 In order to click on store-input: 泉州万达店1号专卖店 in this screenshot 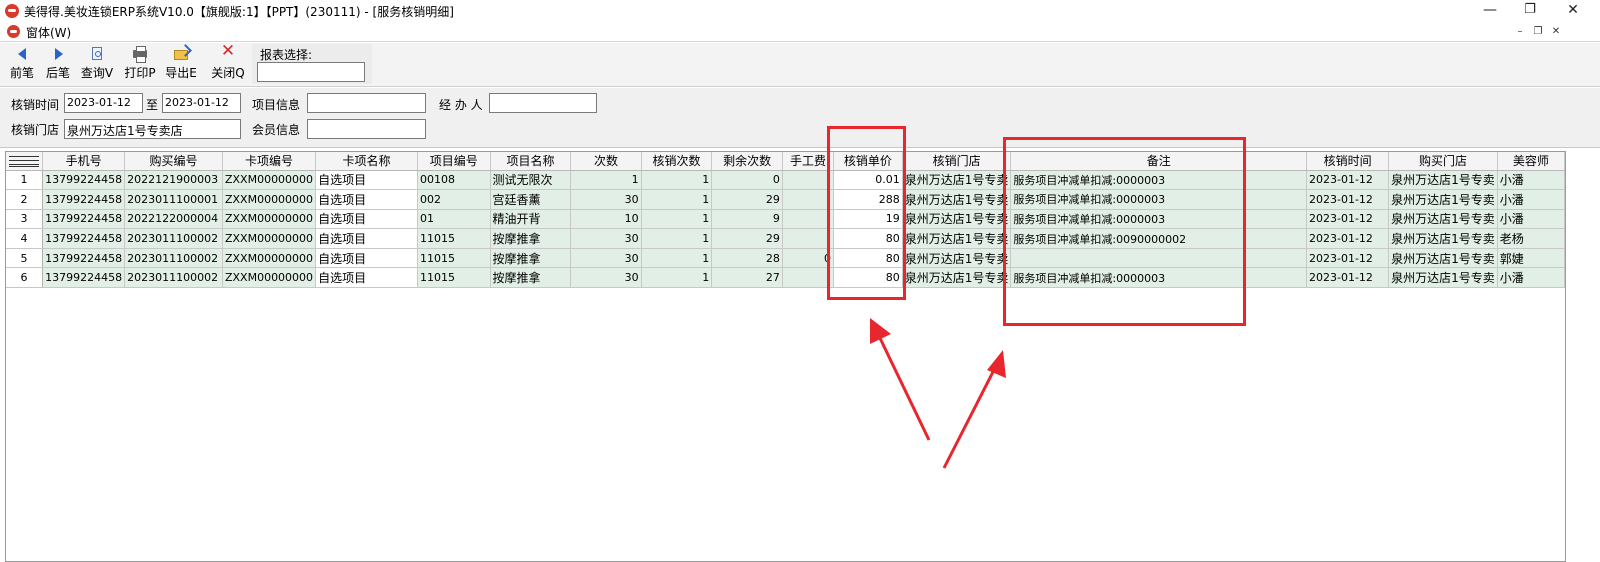, I will do `click(152, 129)`.